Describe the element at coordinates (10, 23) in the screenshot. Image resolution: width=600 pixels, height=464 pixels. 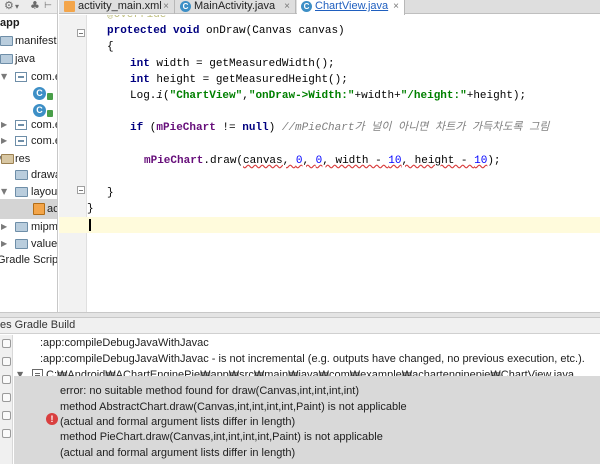
I see `tree-item-label: app` at that location.